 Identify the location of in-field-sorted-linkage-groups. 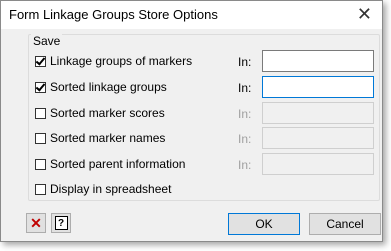
(318, 87).